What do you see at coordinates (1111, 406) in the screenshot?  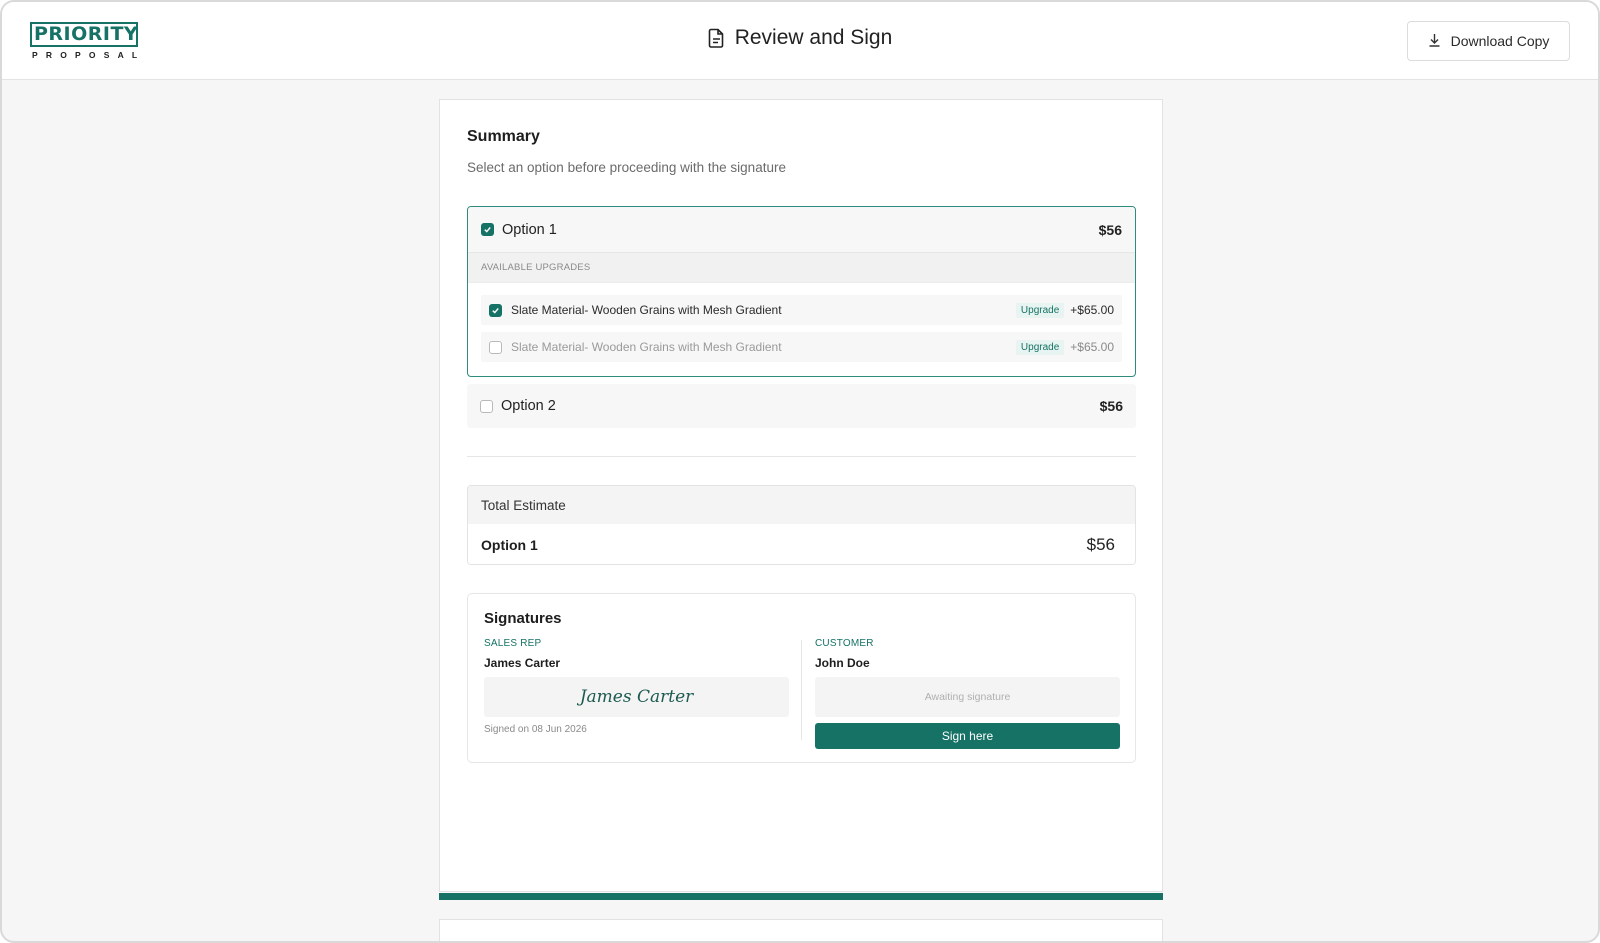 I see `option-2-price: $56` at bounding box center [1111, 406].